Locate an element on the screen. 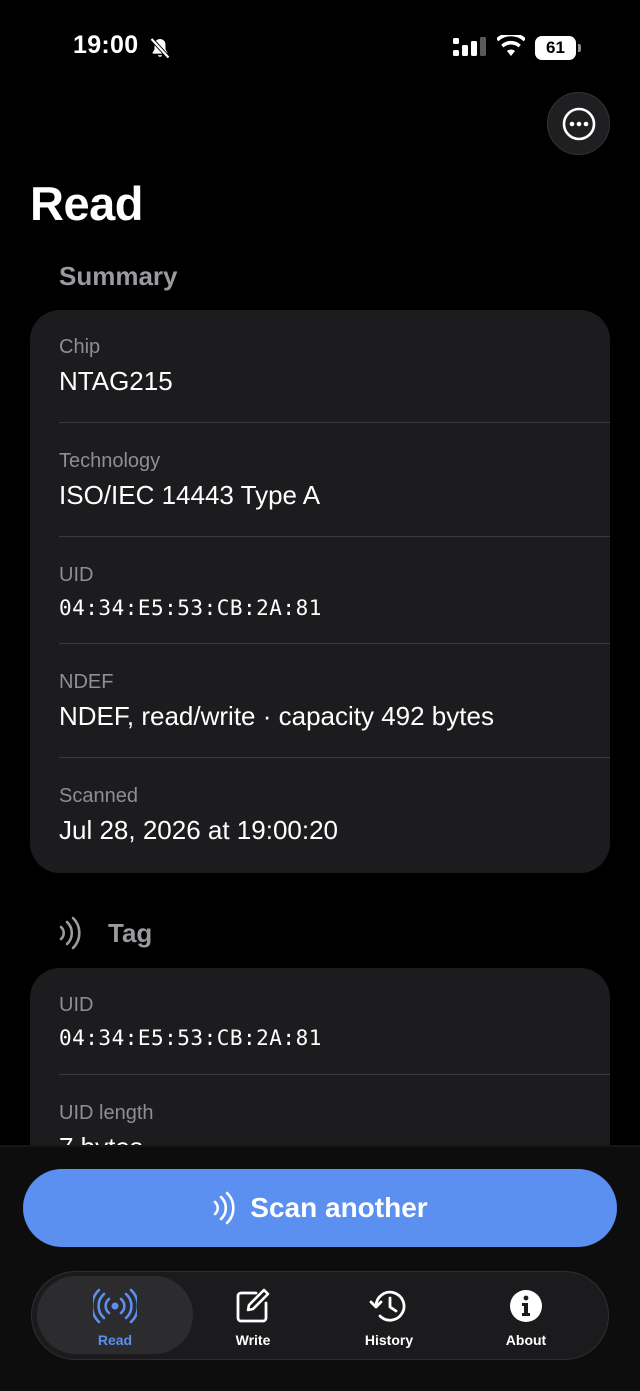 This screenshot has width=640, height=1391. row-label: Scanned is located at coordinates (98, 796).